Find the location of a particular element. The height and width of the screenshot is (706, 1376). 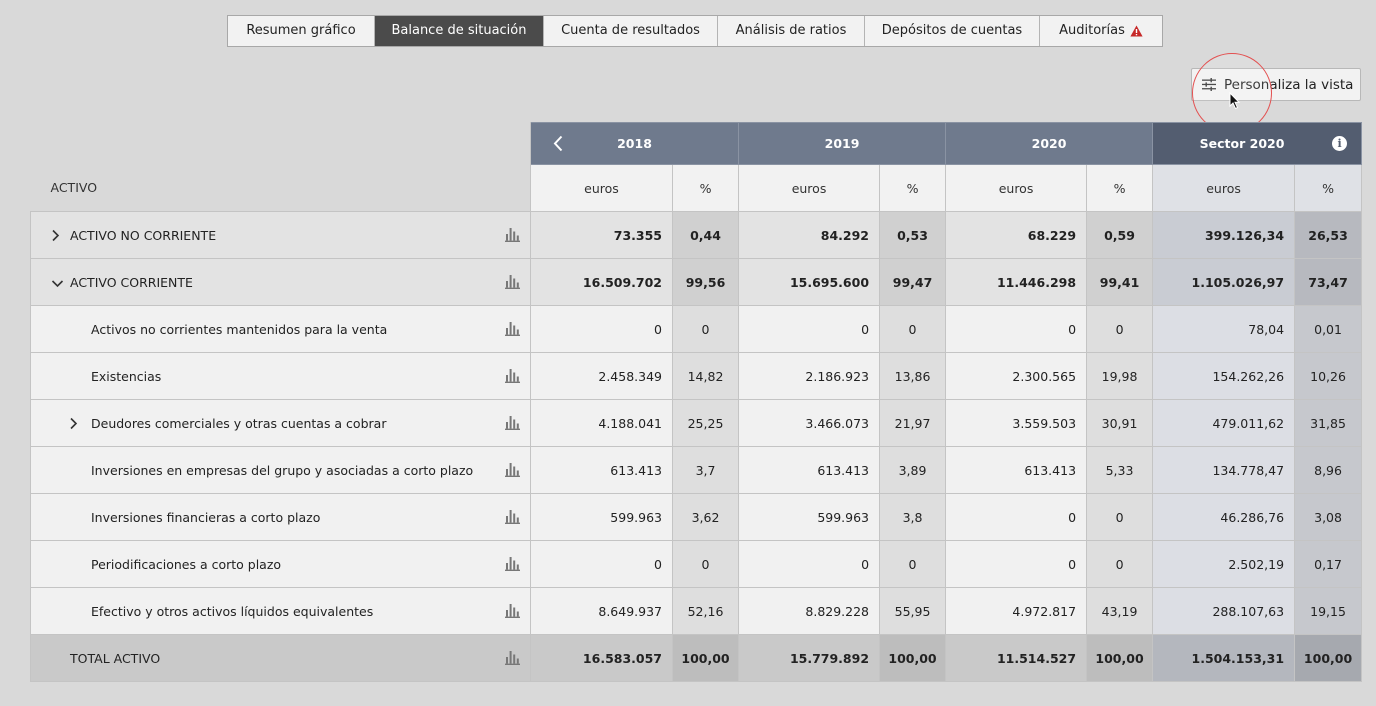

pct-cell: 3,08 is located at coordinates (1328, 517).